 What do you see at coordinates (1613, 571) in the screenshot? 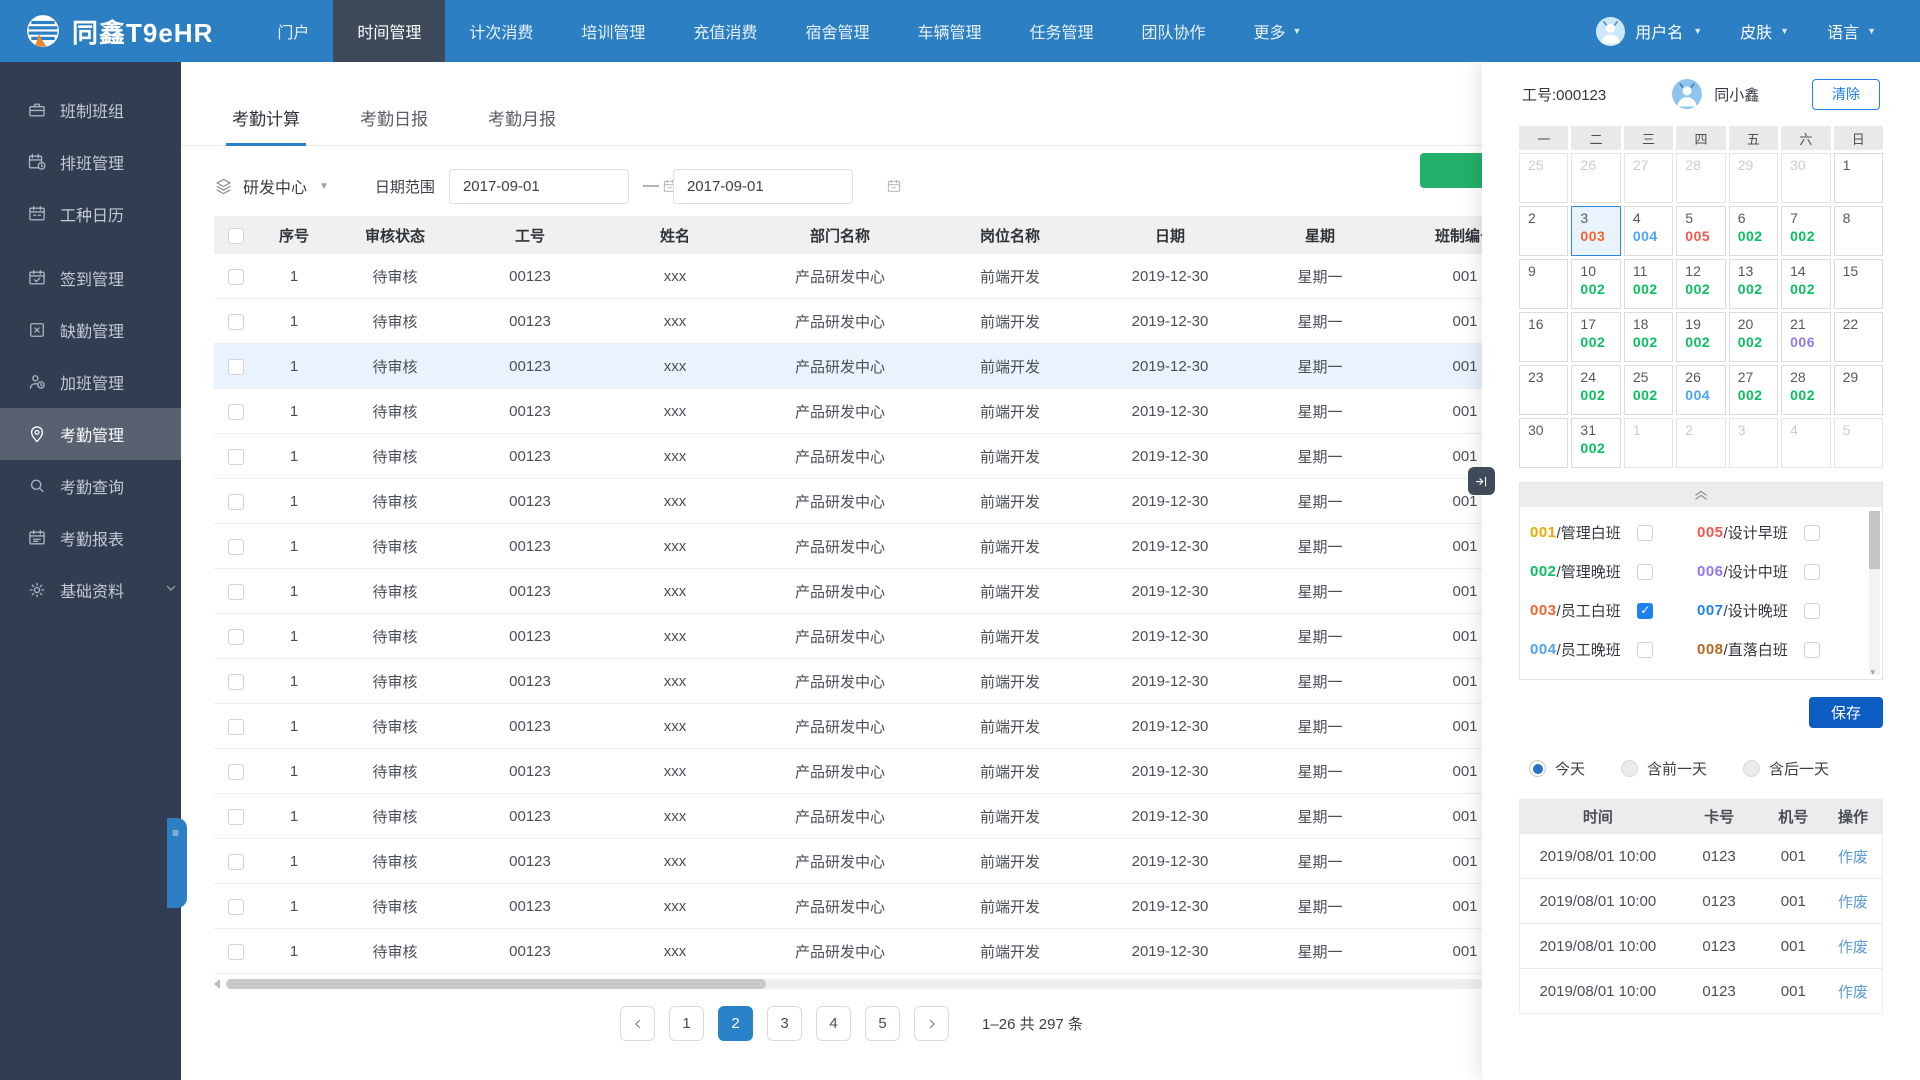
I see `shift-option: 002/管理晚班` at bounding box center [1613, 571].